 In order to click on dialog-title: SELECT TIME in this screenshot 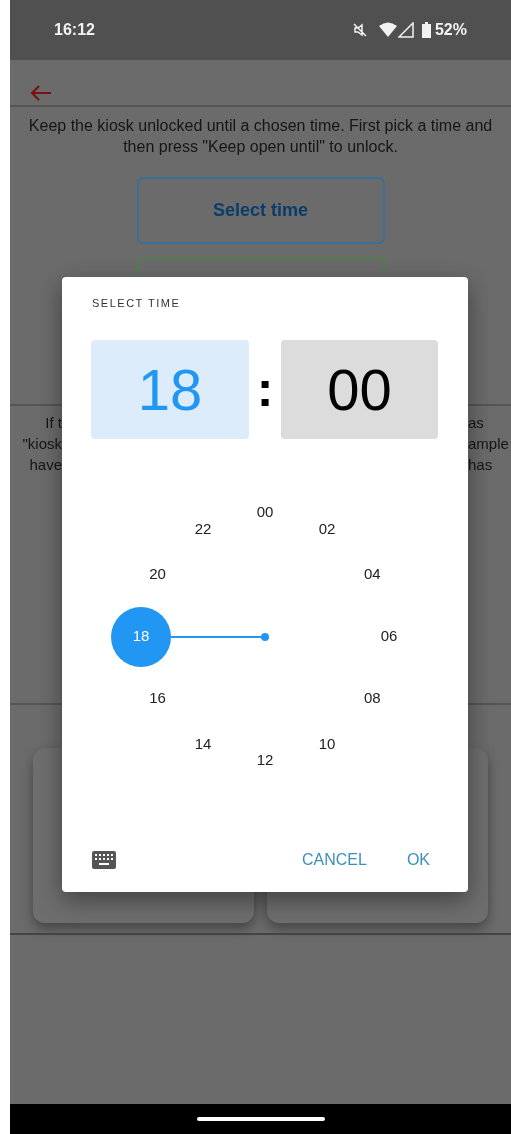, I will do `click(137, 303)`.